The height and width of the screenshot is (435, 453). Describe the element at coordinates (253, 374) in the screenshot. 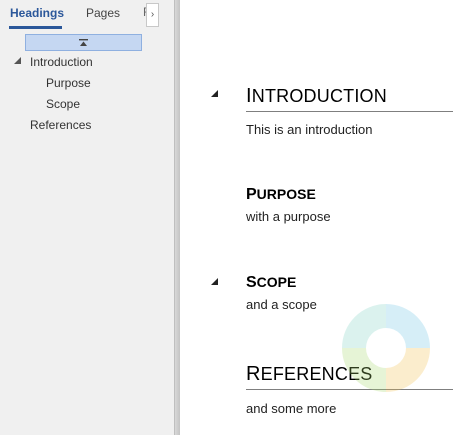

I see `heading-initial: R` at that location.